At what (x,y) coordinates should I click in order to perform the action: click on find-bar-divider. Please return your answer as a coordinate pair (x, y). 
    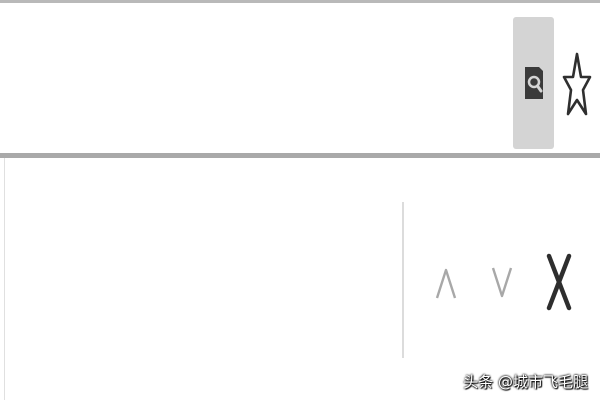
    Looking at the image, I should click on (403, 280).